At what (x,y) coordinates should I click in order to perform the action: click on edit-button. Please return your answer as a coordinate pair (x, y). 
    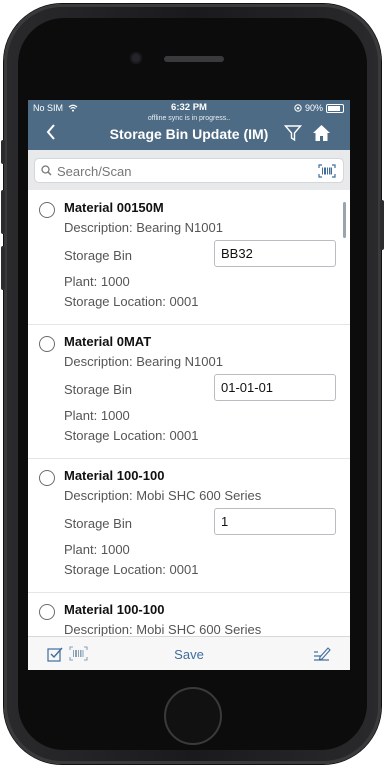
    Looking at the image, I should click on (321, 656).